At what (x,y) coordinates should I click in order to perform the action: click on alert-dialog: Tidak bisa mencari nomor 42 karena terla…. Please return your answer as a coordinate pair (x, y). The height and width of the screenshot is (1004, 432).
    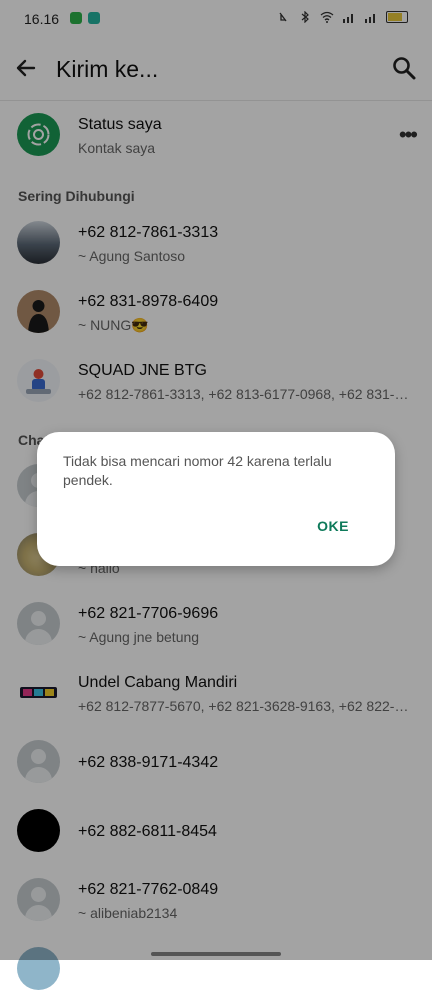
    Looking at the image, I should click on (216, 499).